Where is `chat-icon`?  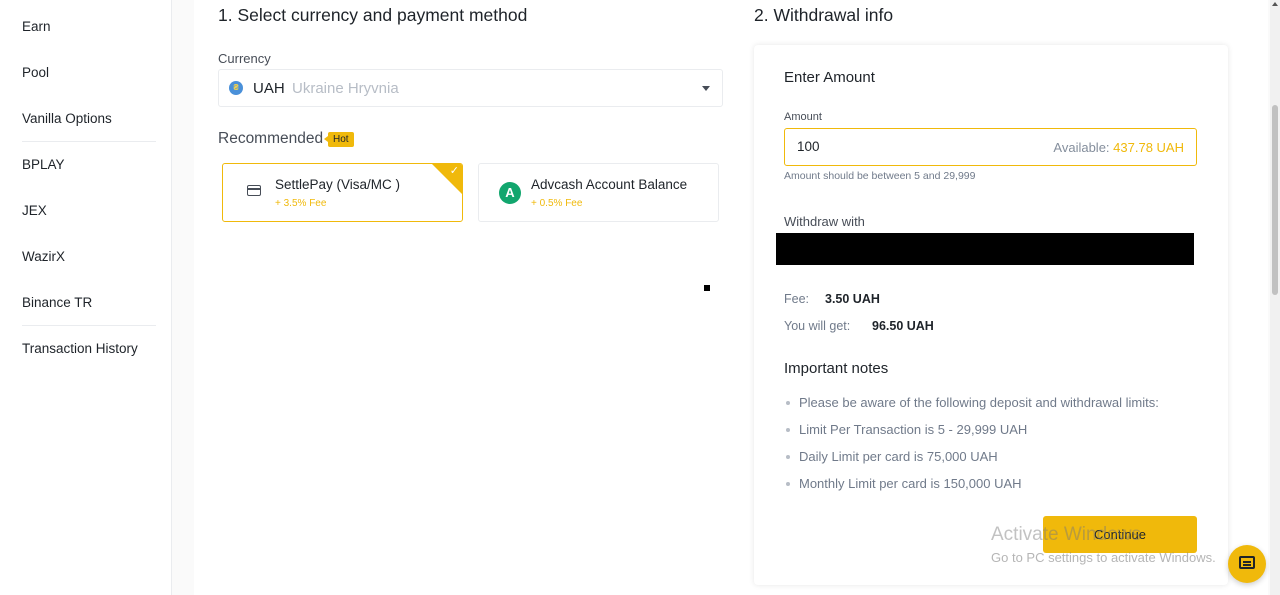
chat-icon is located at coordinates (1247, 562).